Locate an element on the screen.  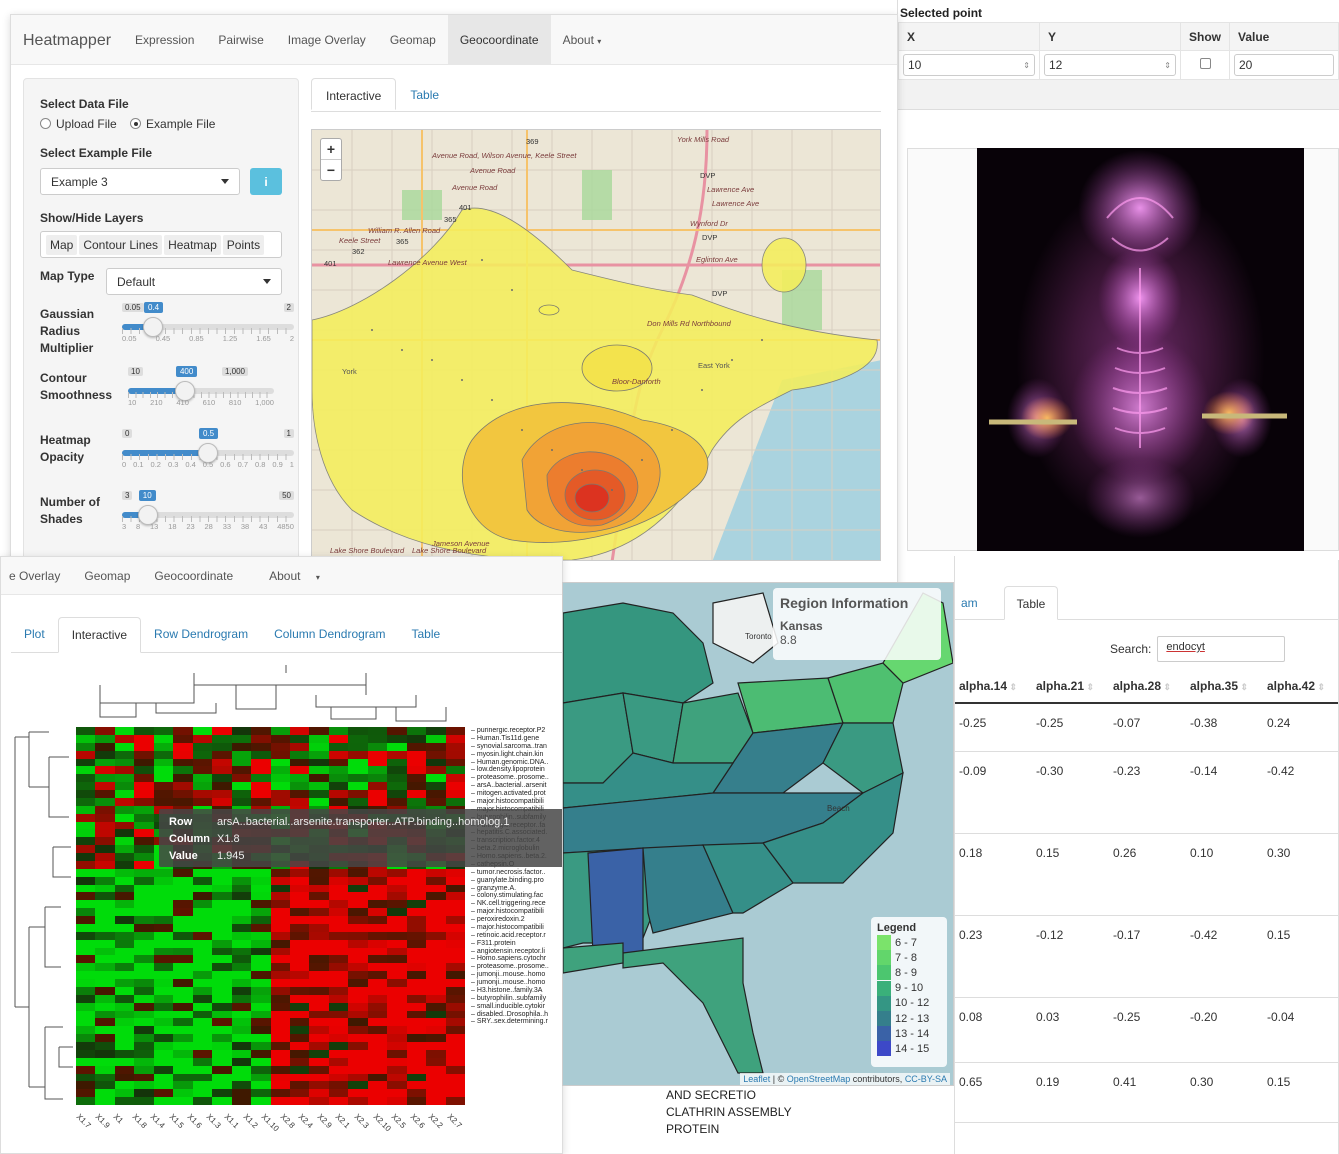
search-input: endocyt is located at coordinates (1221, 649).